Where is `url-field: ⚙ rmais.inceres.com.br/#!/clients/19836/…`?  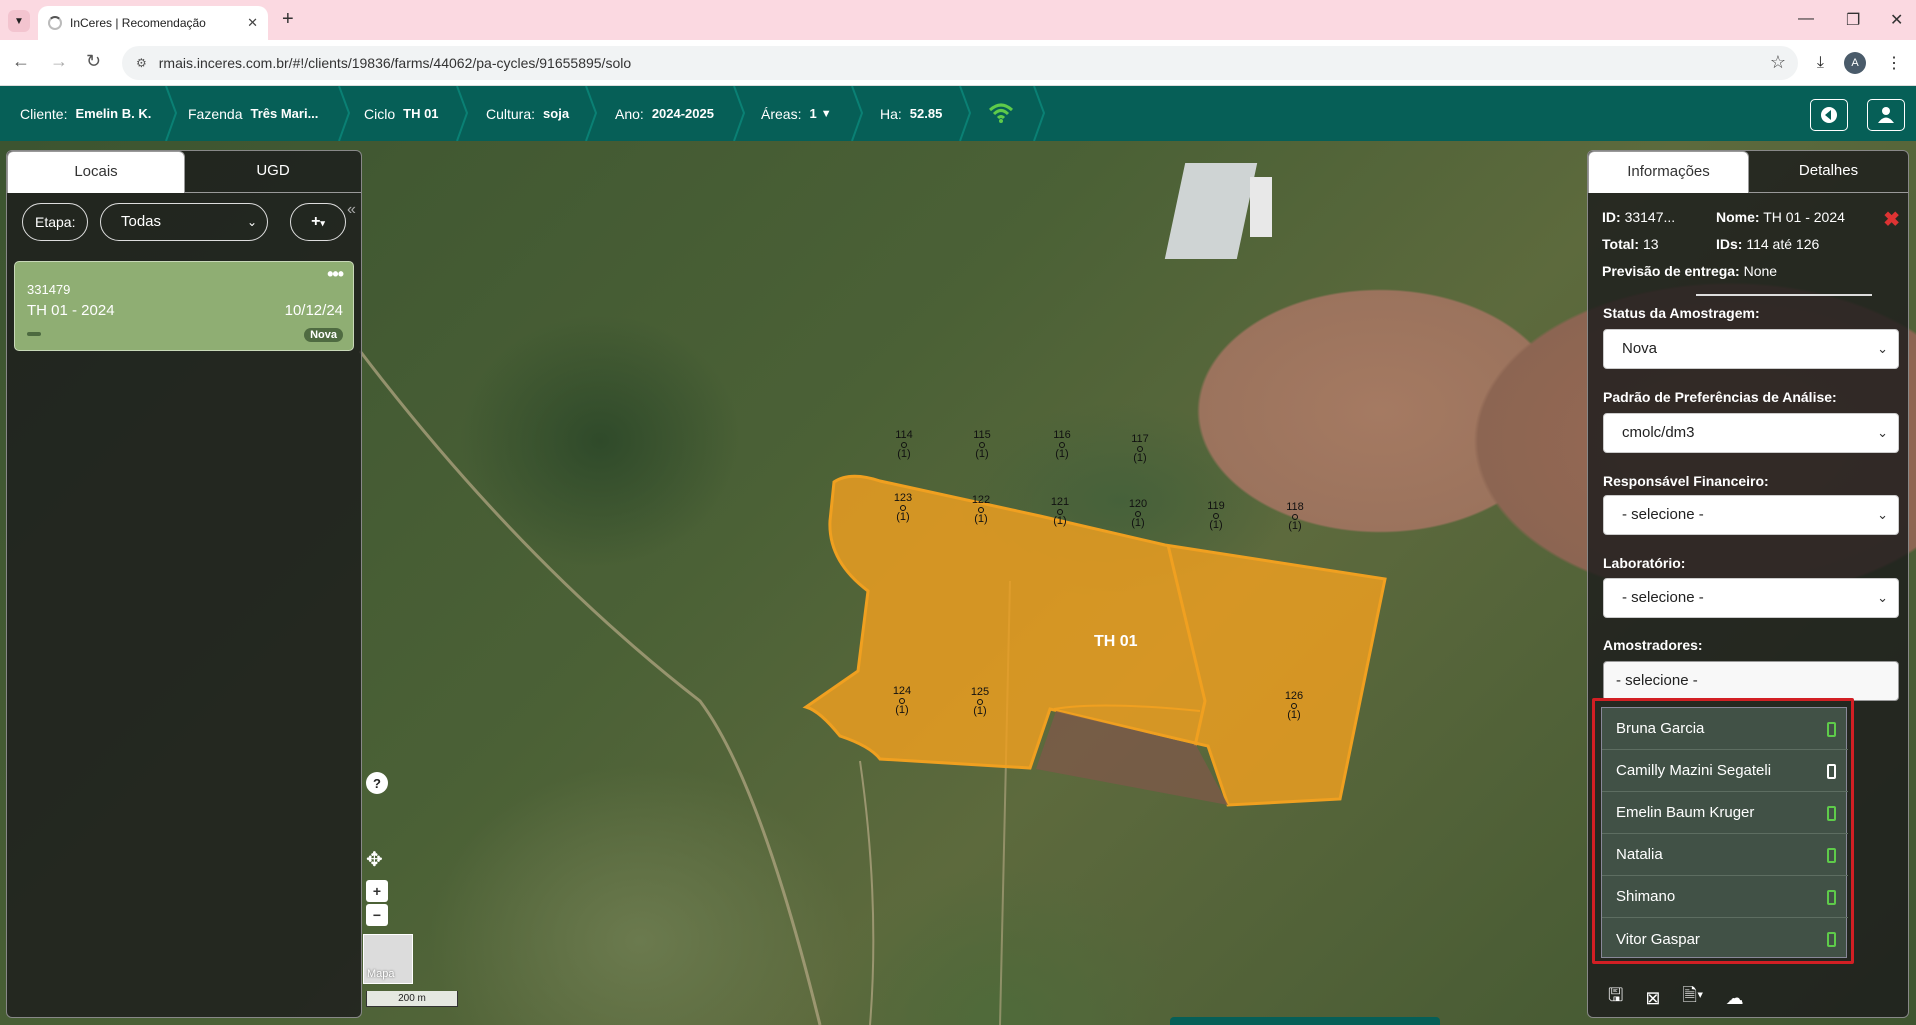 url-field: ⚙ rmais.inceres.com.br/#!/clients/19836/… is located at coordinates (960, 63).